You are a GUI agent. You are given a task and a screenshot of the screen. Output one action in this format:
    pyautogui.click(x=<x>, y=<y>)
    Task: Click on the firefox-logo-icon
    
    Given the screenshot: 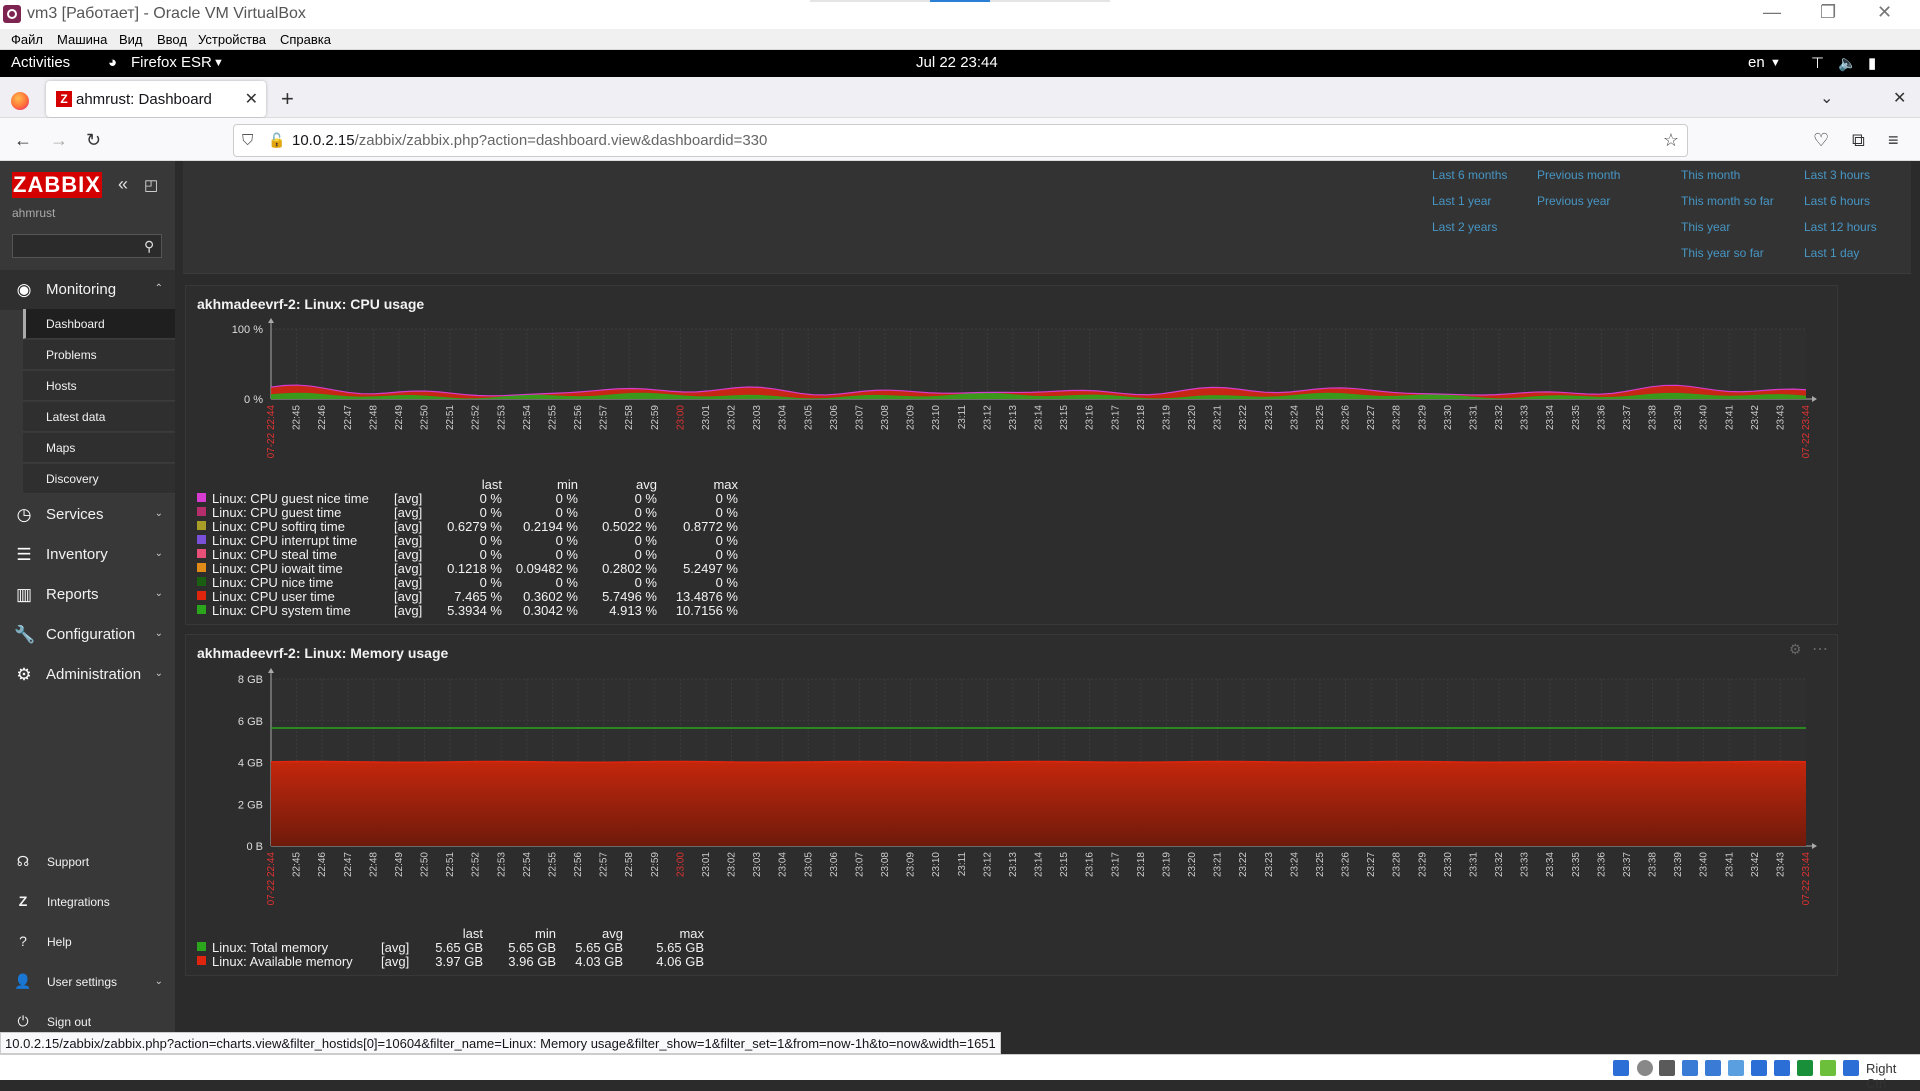 What is the action you would take?
    pyautogui.click(x=20, y=101)
    